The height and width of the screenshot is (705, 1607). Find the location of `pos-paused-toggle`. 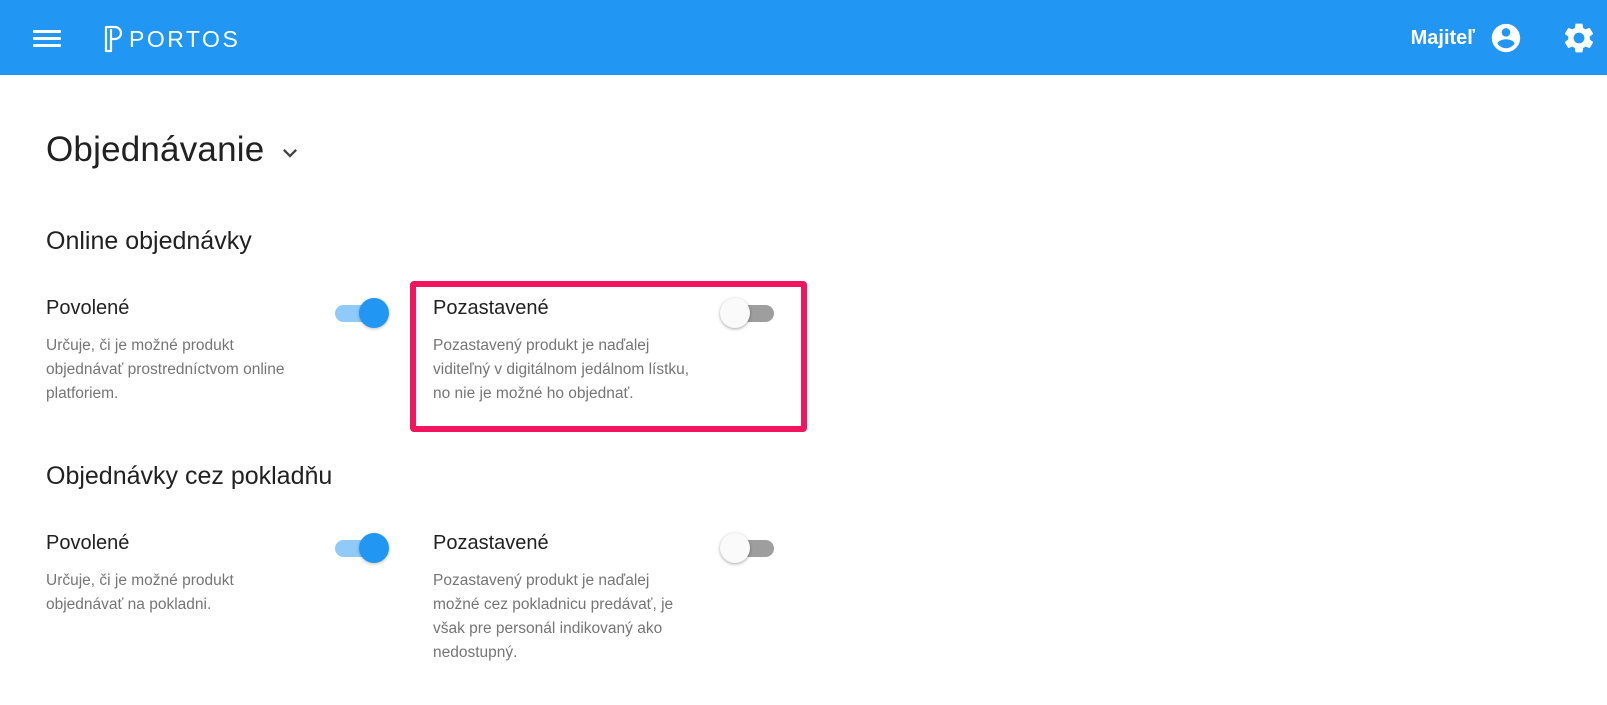

pos-paused-toggle is located at coordinates (749, 548).